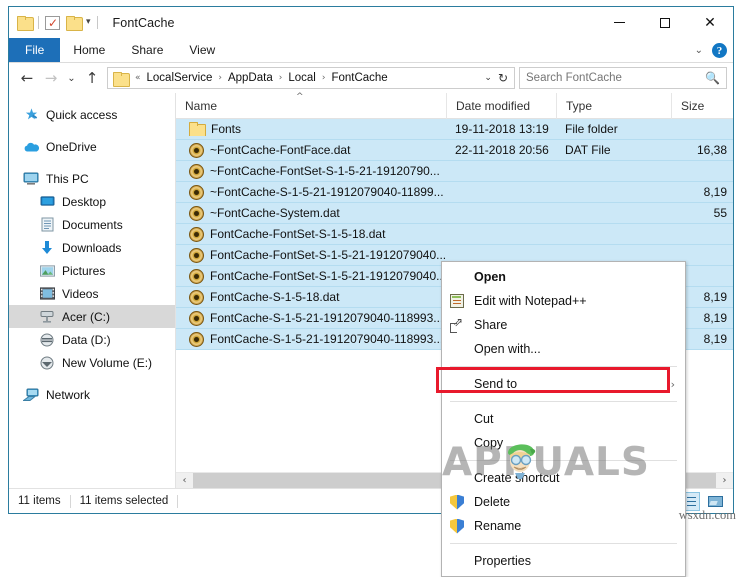 The image size is (742, 577). What do you see at coordinates (92, 270) in the screenshot?
I see `sidebar-item-pictures: Pictures` at bounding box center [92, 270].